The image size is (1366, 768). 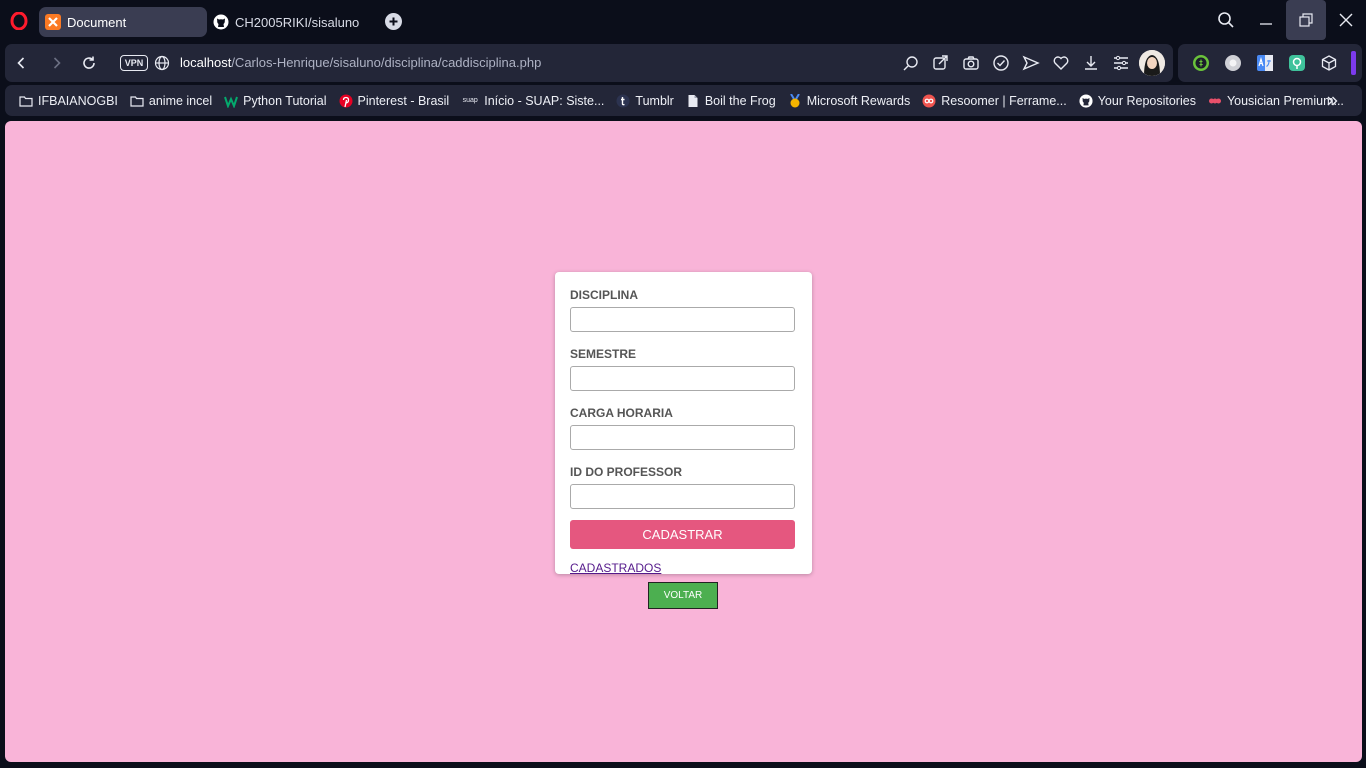 What do you see at coordinates (1061, 63) in the screenshot?
I see `heart-icon` at bounding box center [1061, 63].